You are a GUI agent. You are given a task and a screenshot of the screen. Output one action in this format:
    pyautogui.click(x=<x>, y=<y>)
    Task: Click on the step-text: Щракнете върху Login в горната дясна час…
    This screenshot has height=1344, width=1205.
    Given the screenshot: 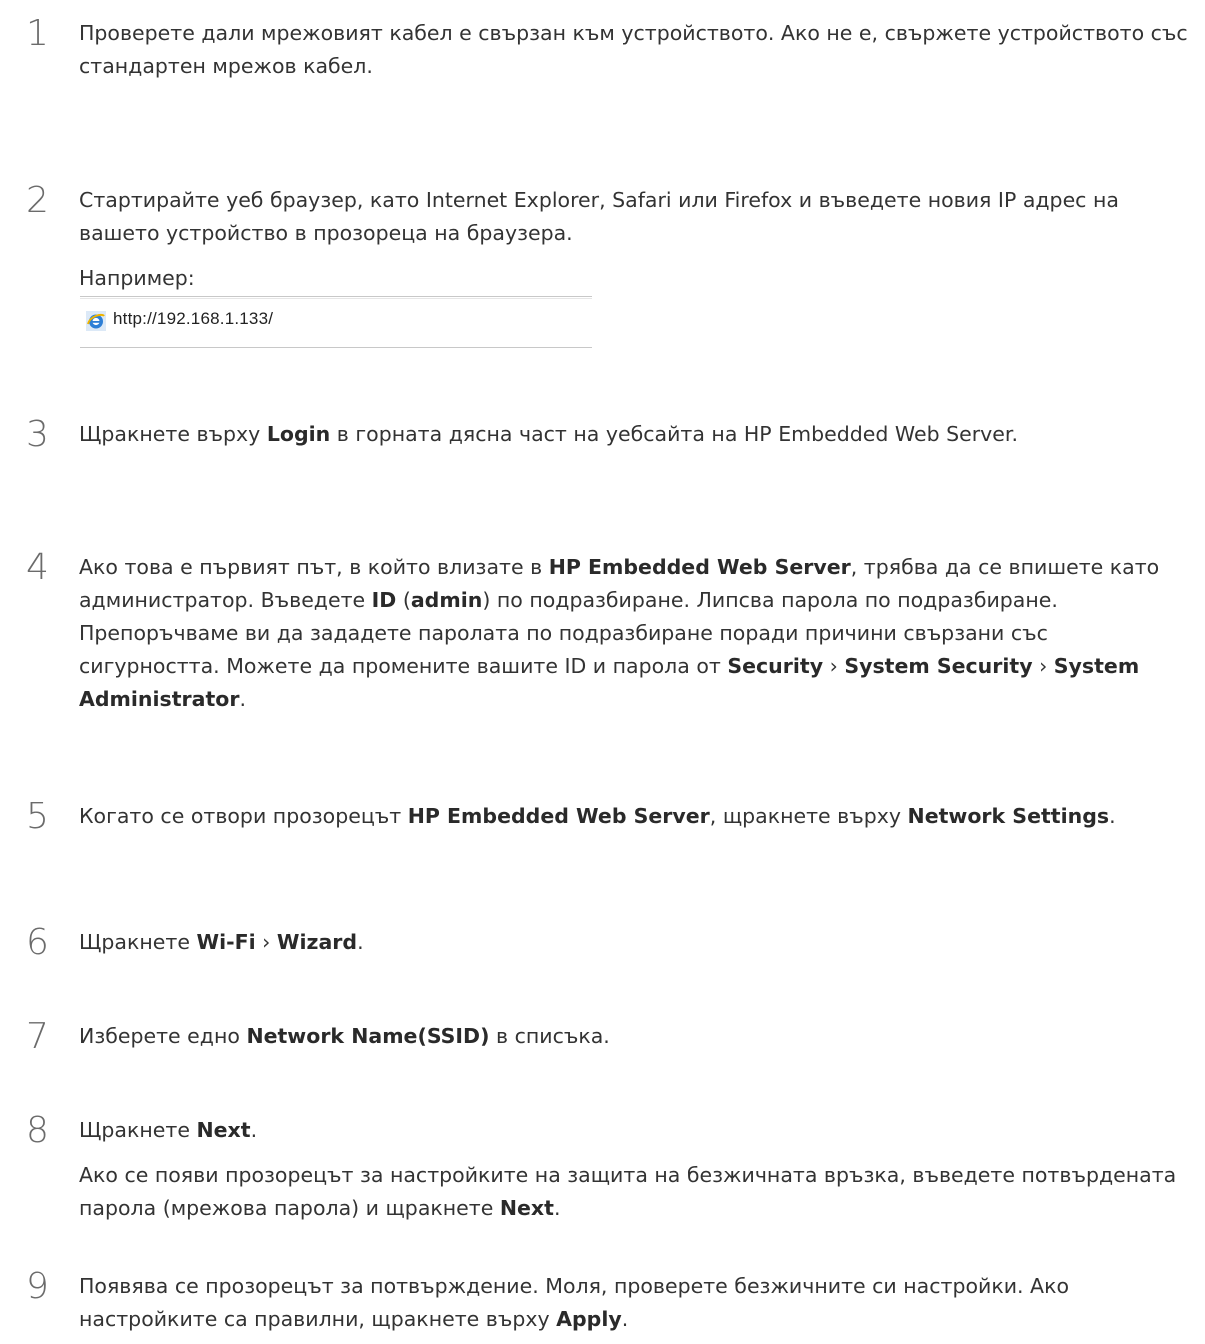 What is the action you would take?
    pyautogui.click(x=636, y=434)
    